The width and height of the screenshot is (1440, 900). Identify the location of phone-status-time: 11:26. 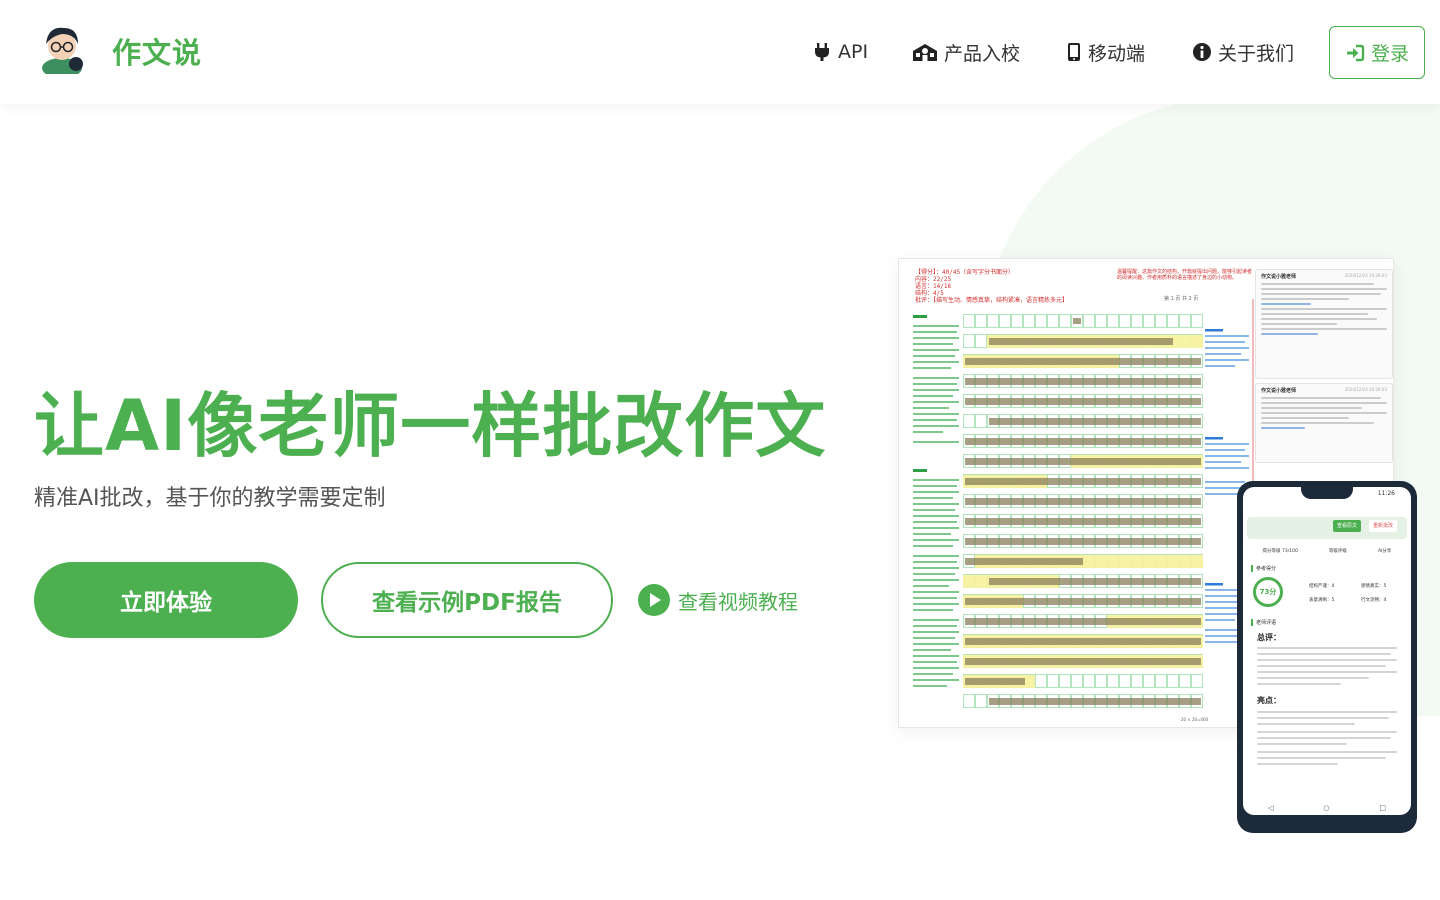
(1386, 493).